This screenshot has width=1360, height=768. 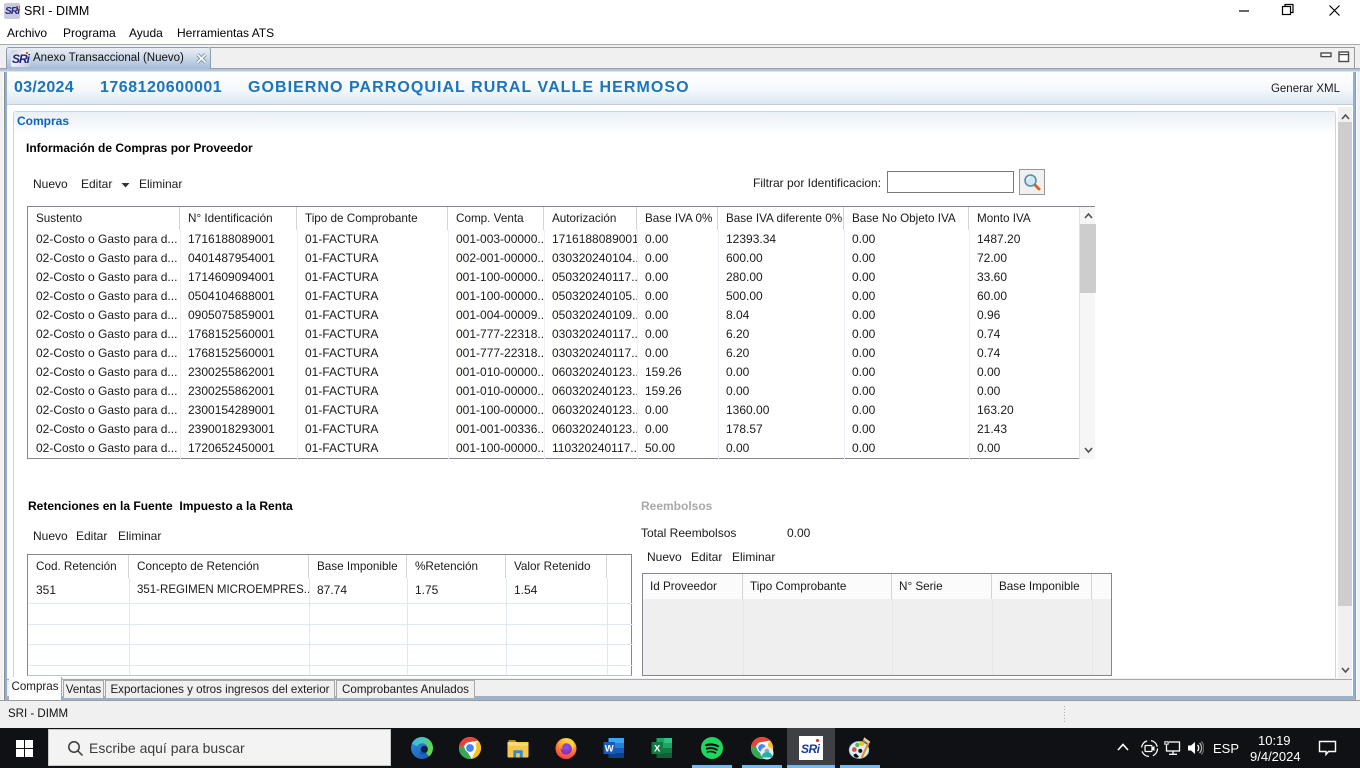 What do you see at coordinates (609, 749) in the screenshot?
I see `svg-text: W` at bounding box center [609, 749].